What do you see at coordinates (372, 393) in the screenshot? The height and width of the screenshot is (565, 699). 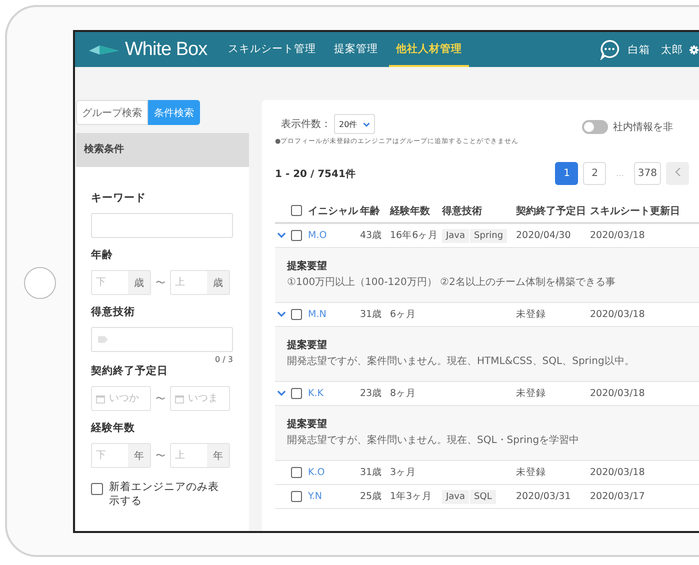 I see `table-cell-text: 23歳` at bounding box center [372, 393].